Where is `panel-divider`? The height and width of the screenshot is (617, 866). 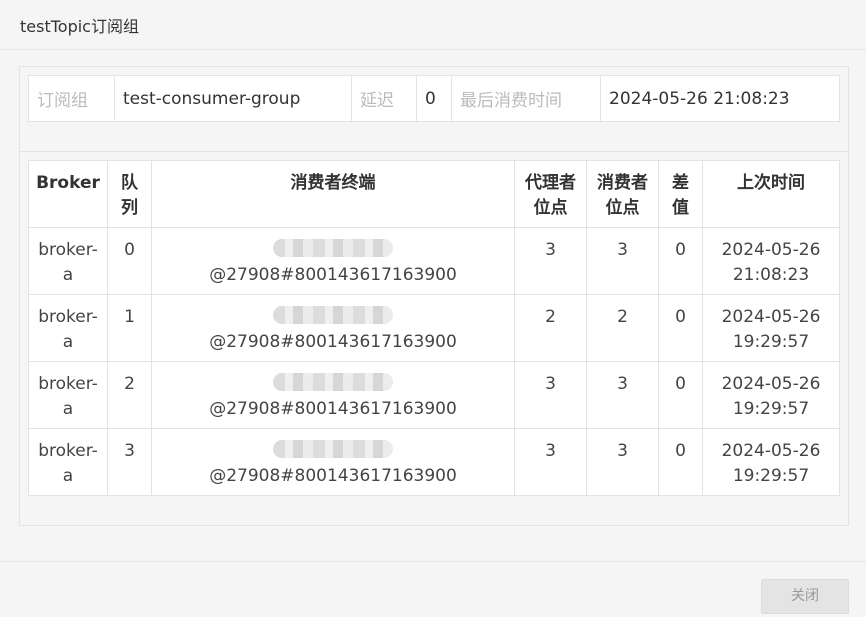
panel-divider is located at coordinates (434, 151).